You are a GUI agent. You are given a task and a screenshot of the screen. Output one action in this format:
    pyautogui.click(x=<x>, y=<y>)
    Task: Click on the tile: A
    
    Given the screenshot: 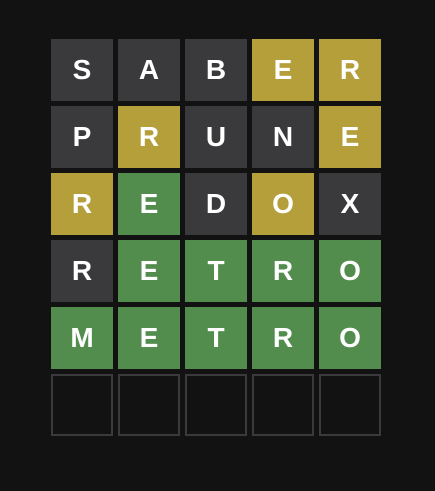 What is the action you would take?
    pyautogui.click(x=149, y=70)
    